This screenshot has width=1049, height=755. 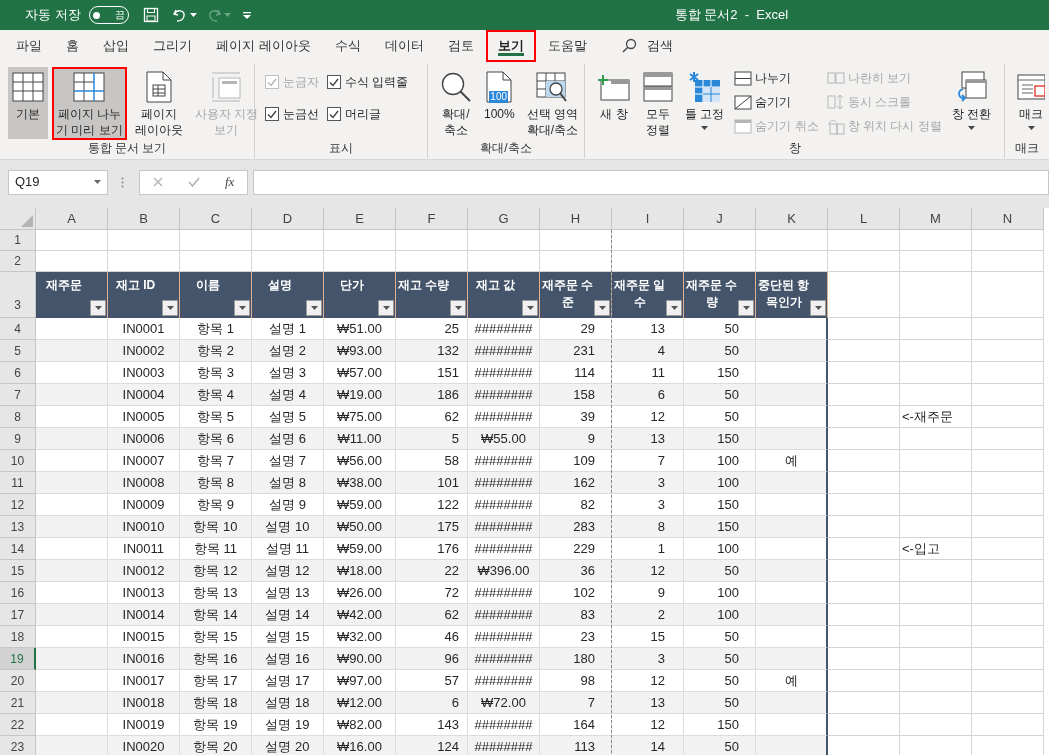 What do you see at coordinates (18, 261) in the screenshot?
I see `row-header: 2` at bounding box center [18, 261].